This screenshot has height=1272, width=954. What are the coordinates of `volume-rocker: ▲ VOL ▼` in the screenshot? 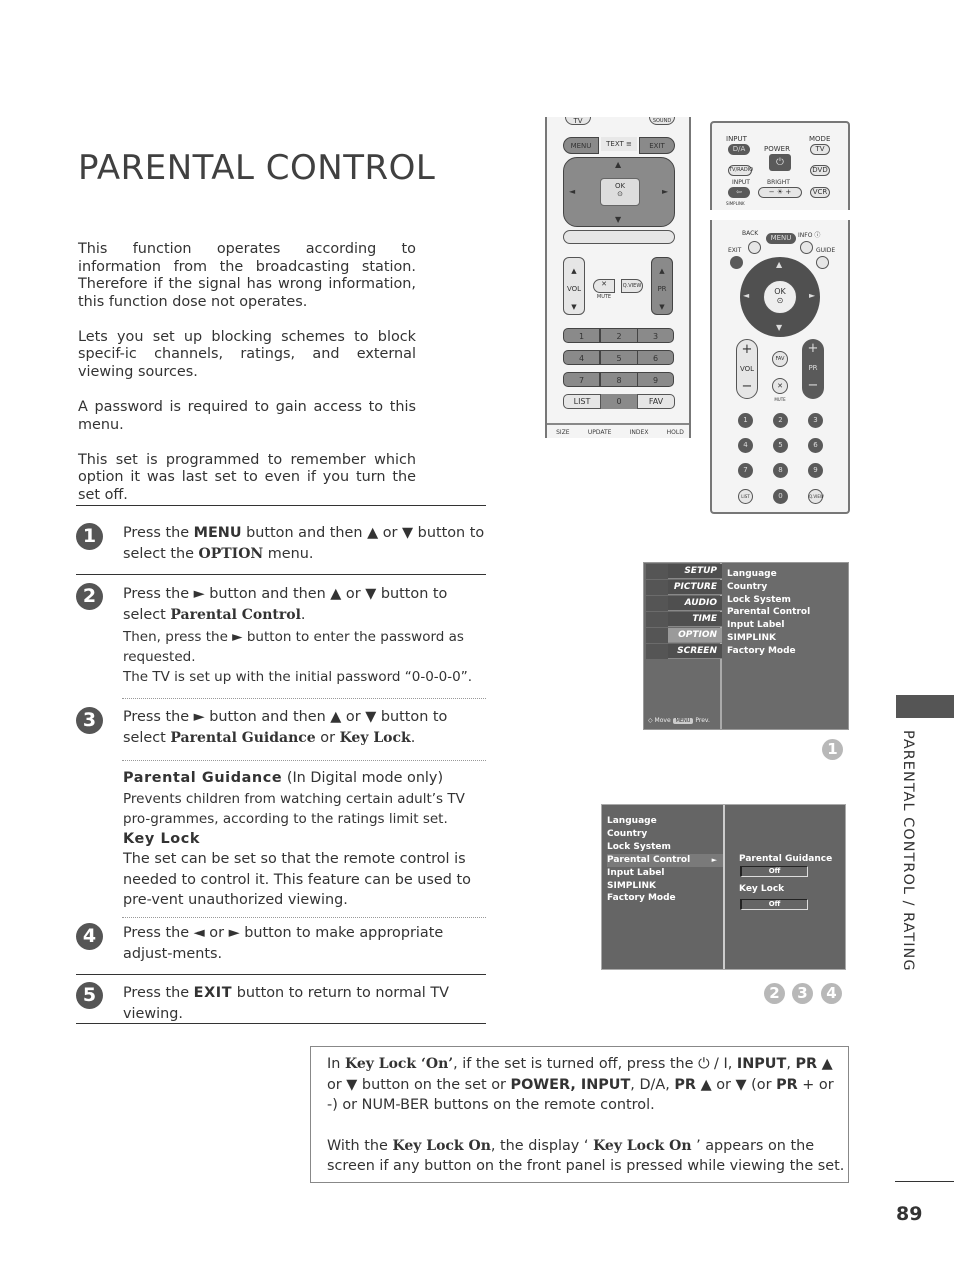 It's located at (574, 286).